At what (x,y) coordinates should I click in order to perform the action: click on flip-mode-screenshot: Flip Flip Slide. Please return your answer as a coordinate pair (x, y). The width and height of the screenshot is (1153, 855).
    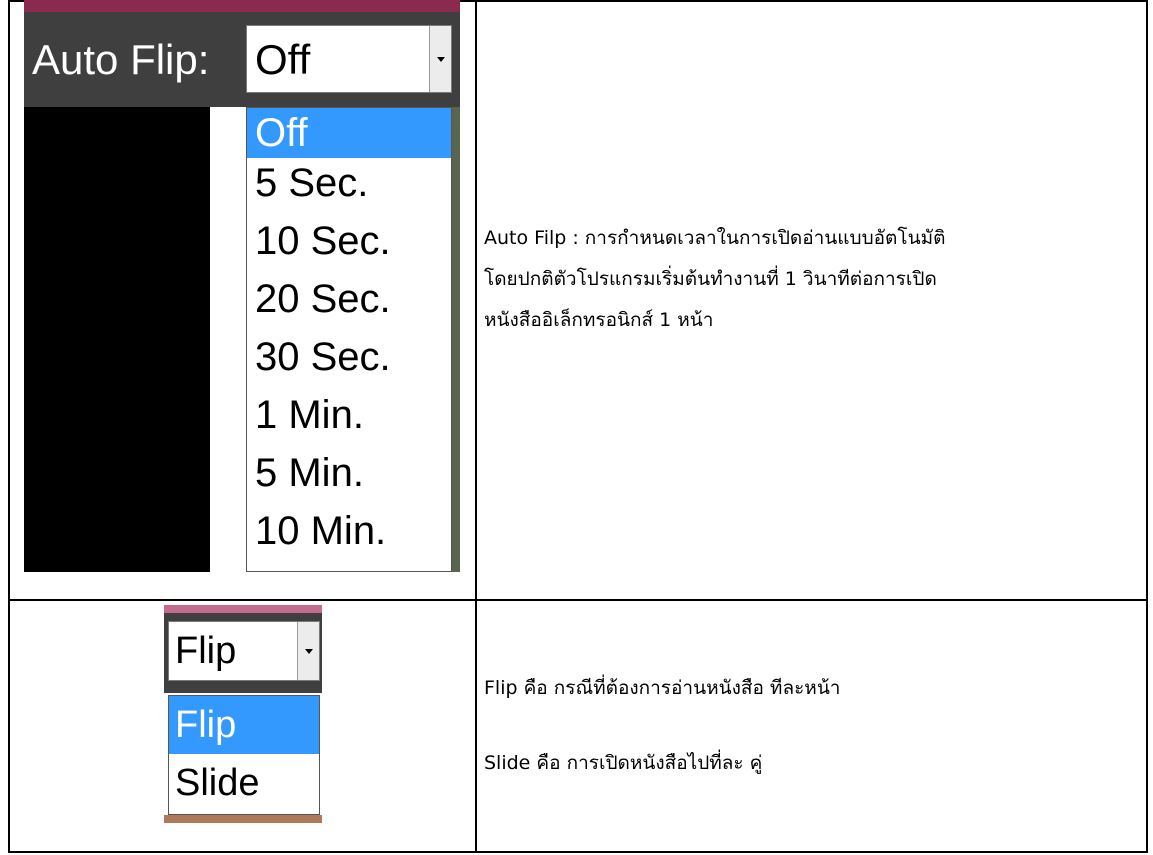
    Looking at the image, I should click on (243, 714).